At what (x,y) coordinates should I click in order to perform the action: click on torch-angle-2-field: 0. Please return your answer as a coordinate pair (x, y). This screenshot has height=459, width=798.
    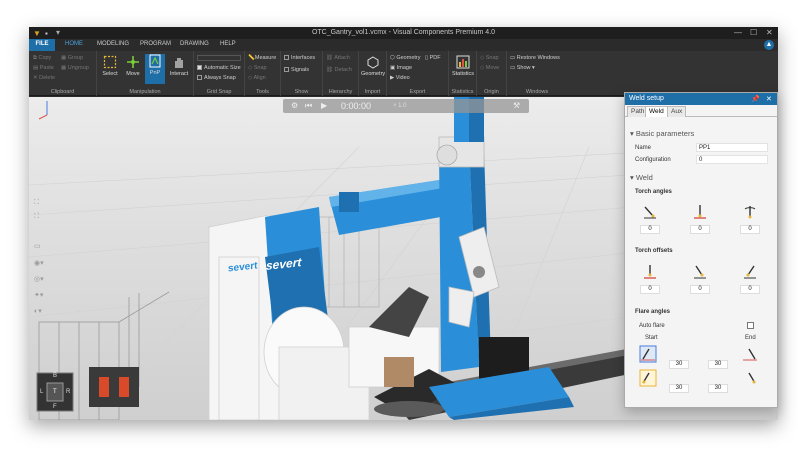
    Looking at the image, I should click on (700, 229).